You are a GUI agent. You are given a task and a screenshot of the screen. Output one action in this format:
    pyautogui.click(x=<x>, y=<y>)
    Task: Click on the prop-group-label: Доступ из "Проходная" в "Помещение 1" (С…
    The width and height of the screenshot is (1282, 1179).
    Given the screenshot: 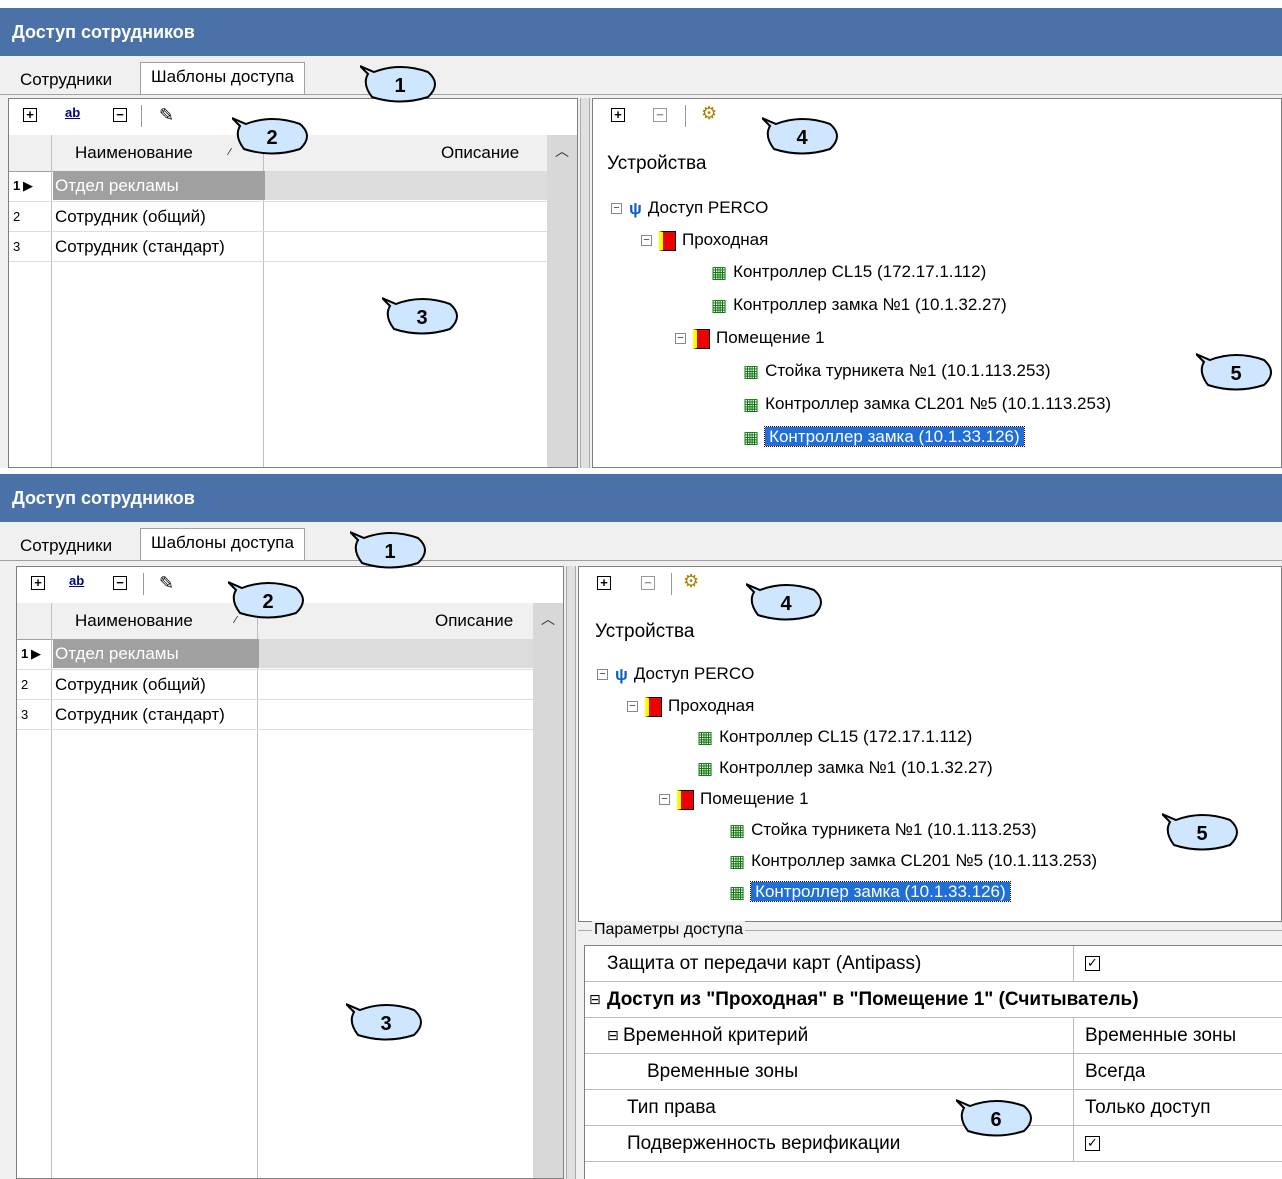 What is the action you would take?
    pyautogui.click(x=873, y=999)
    